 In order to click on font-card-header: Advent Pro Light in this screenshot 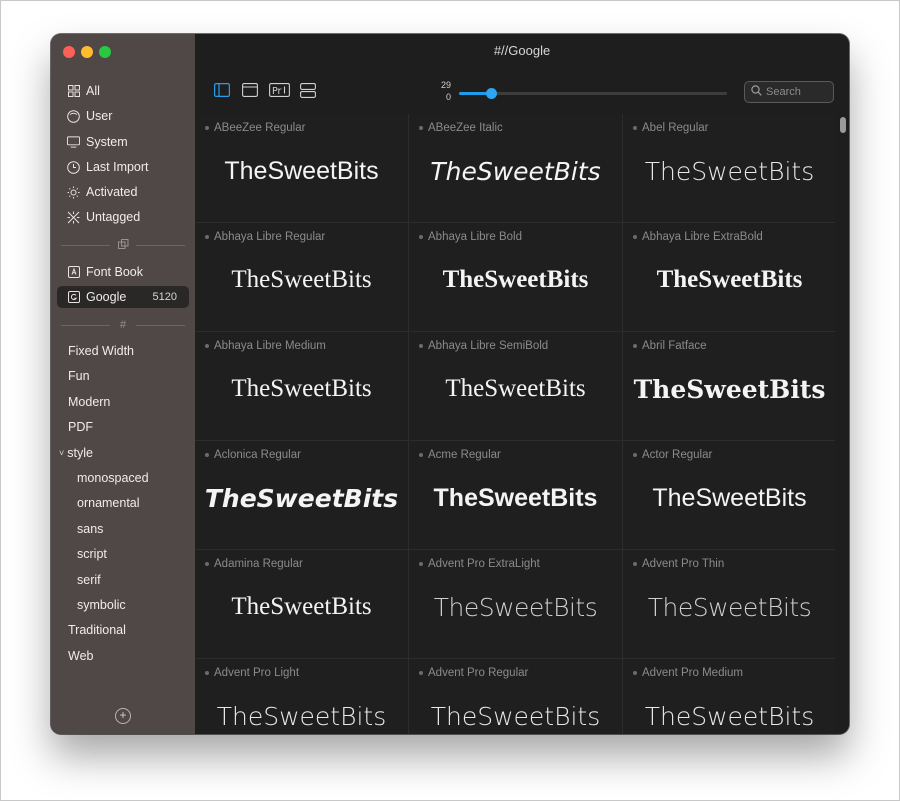, I will do `click(252, 673)`.